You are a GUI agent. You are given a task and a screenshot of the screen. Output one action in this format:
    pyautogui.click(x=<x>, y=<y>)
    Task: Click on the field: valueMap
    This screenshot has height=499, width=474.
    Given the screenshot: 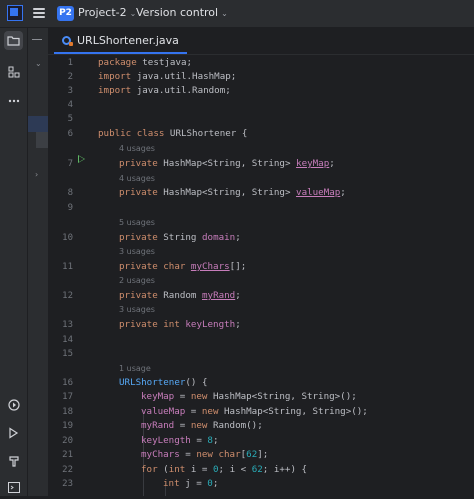 What is the action you would take?
    pyautogui.click(x=318, y=192)
    